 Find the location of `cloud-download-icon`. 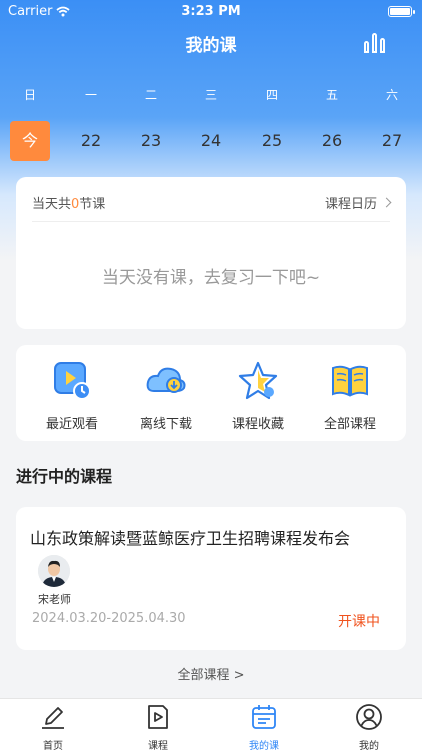

cloud-download-icon is located at coordinates (166, 380).